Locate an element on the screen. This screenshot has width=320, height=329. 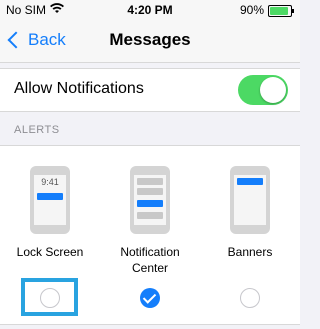
allow-notifications-toggle is located at coordinates (263, 90).